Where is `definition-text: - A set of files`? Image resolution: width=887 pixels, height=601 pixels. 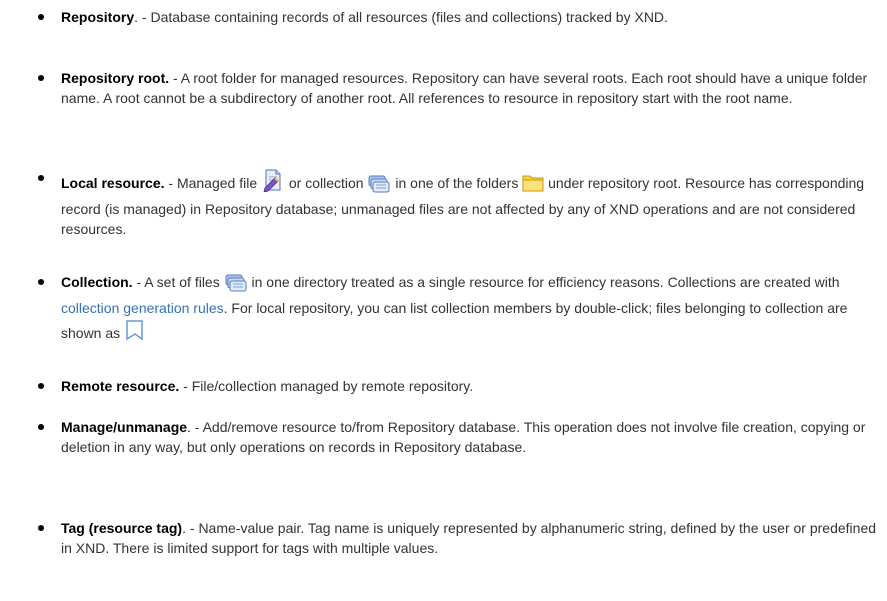
definition-text: - A set of files is located at coordinates (178, 282).